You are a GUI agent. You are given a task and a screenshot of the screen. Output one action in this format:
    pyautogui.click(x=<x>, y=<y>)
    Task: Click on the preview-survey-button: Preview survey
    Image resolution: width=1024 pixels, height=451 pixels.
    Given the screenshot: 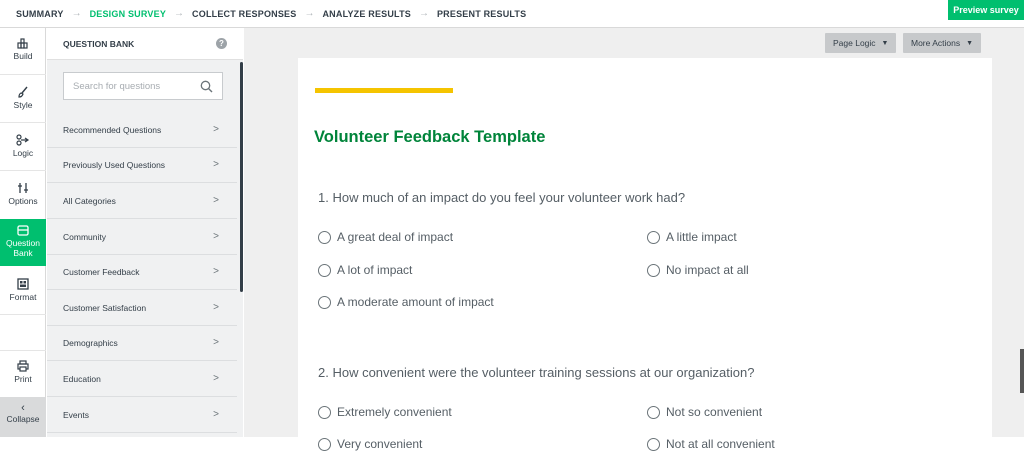 What is the action you would take?
    pyautogui.click(x=986, y=10)
    